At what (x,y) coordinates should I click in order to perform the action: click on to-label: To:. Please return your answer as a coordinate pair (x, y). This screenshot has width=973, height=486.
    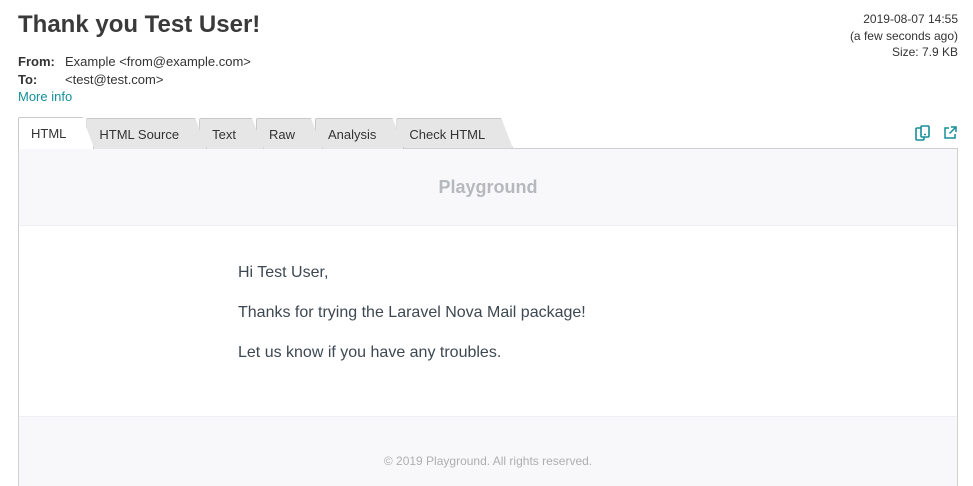
    Looking at the image, I should click on (28, 79).